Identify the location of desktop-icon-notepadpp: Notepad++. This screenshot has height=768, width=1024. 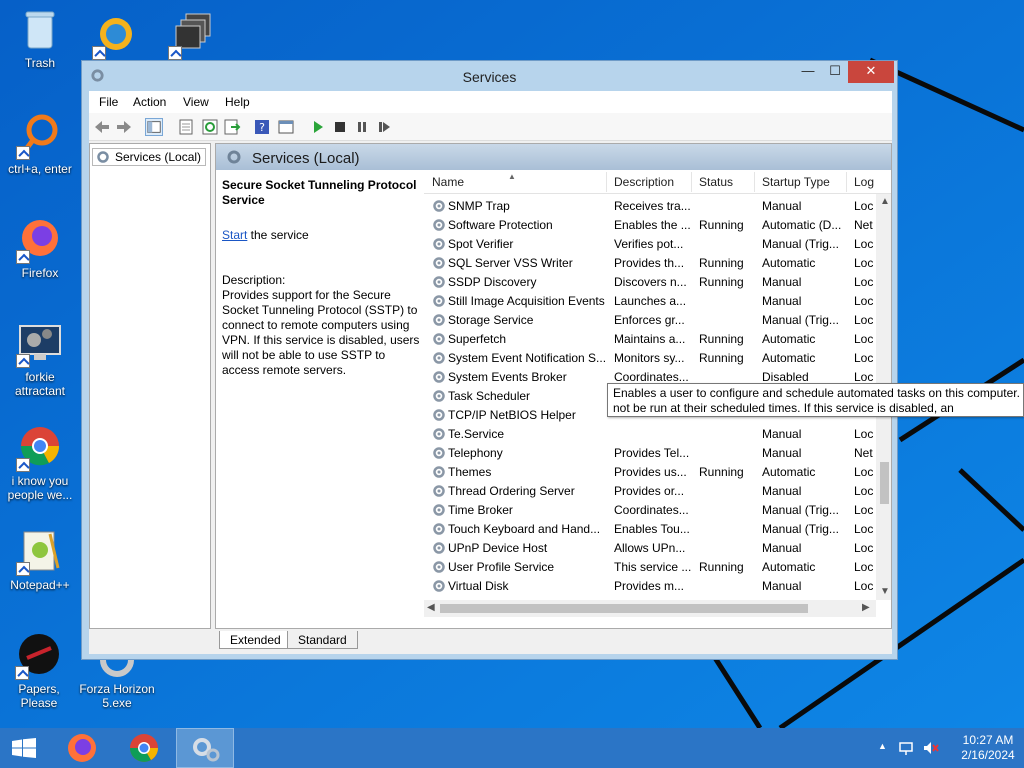
(40, 560).